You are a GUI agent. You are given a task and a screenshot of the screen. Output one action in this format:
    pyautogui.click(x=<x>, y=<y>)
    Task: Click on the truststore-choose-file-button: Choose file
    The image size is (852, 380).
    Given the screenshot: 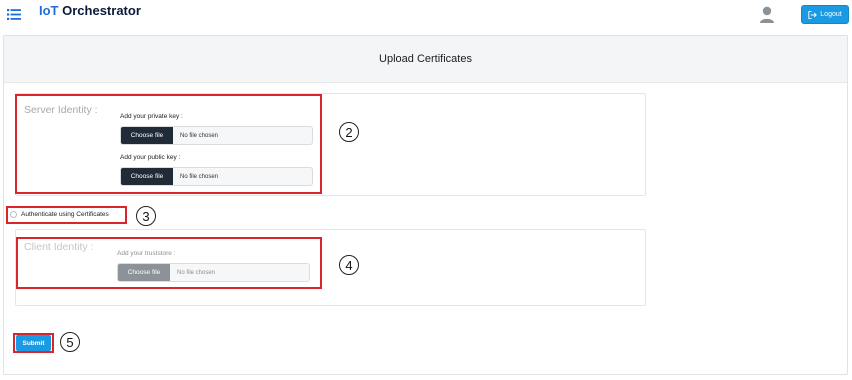 What is the action you would take?
    pyautogui.click(x=144, y=272)
    